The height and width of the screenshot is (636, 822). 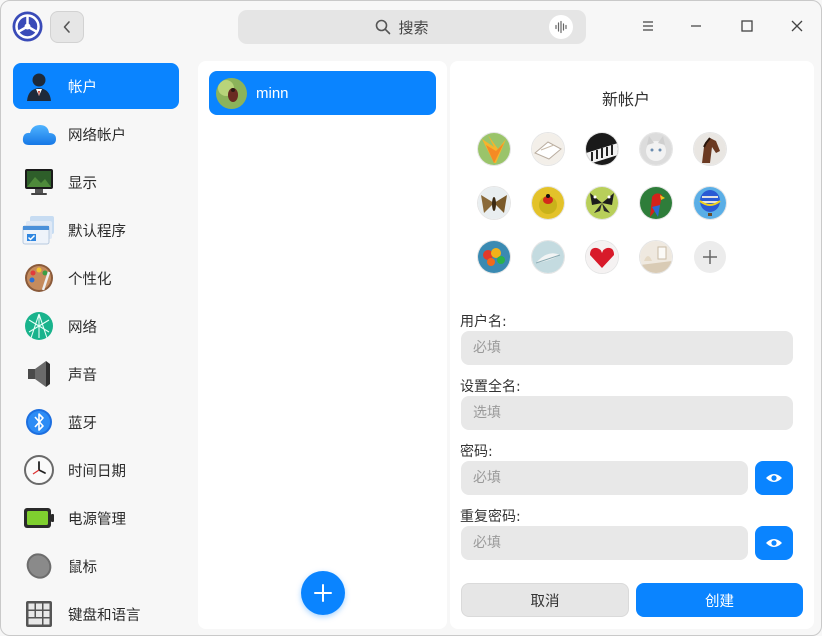 I want to click on app-logo-icon, so click(x=27, y=26).